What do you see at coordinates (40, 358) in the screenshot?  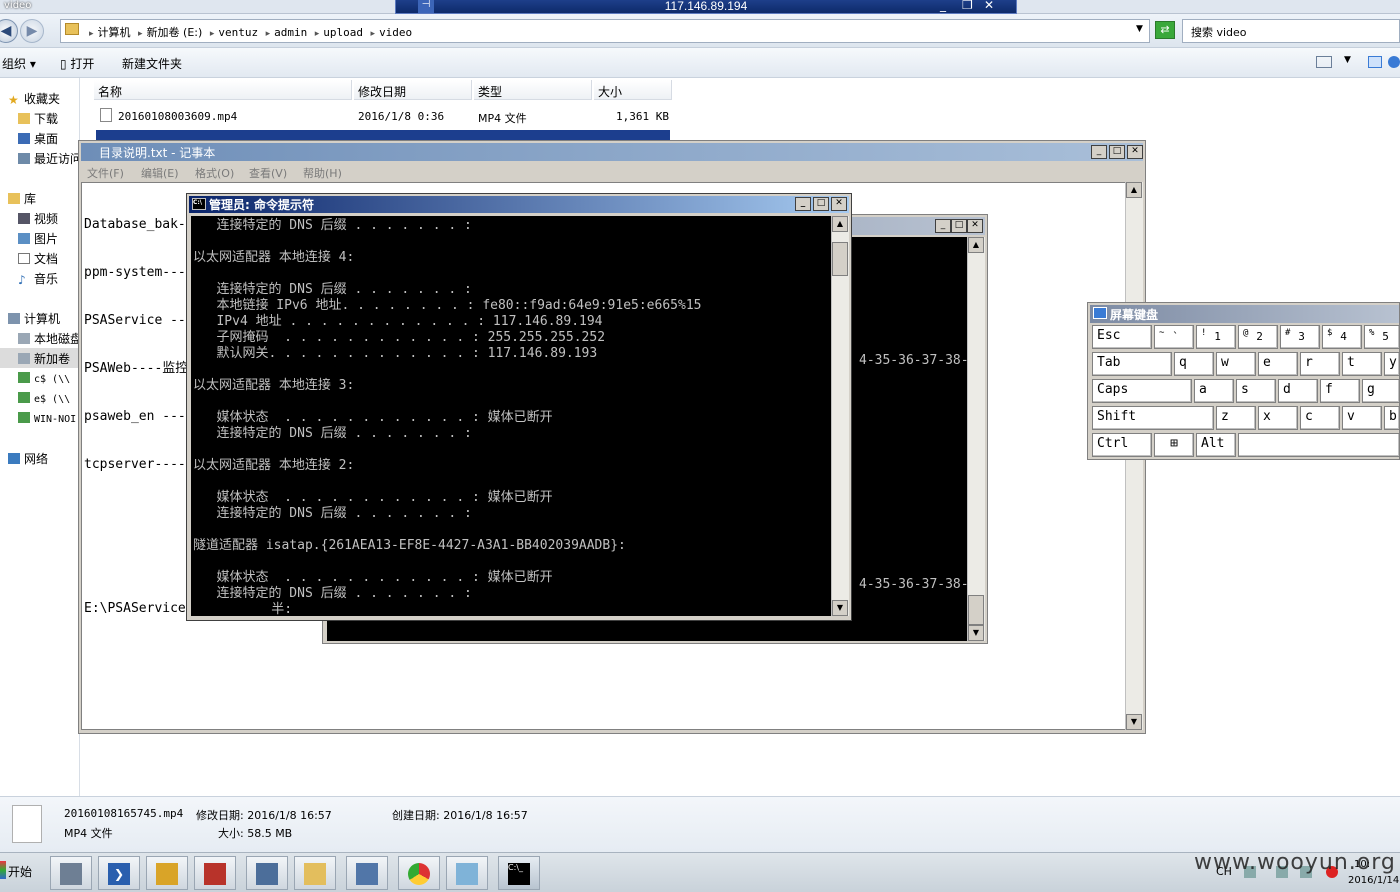 I see `nav-new-volume: 新加卷` at bounding box center [40, 358].